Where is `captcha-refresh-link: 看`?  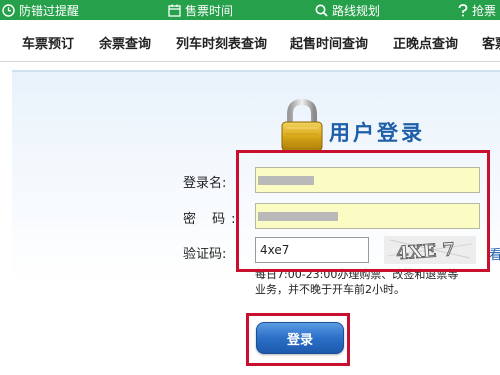 captcha-refresh-link: 看 is located at coordinates (494, 253).